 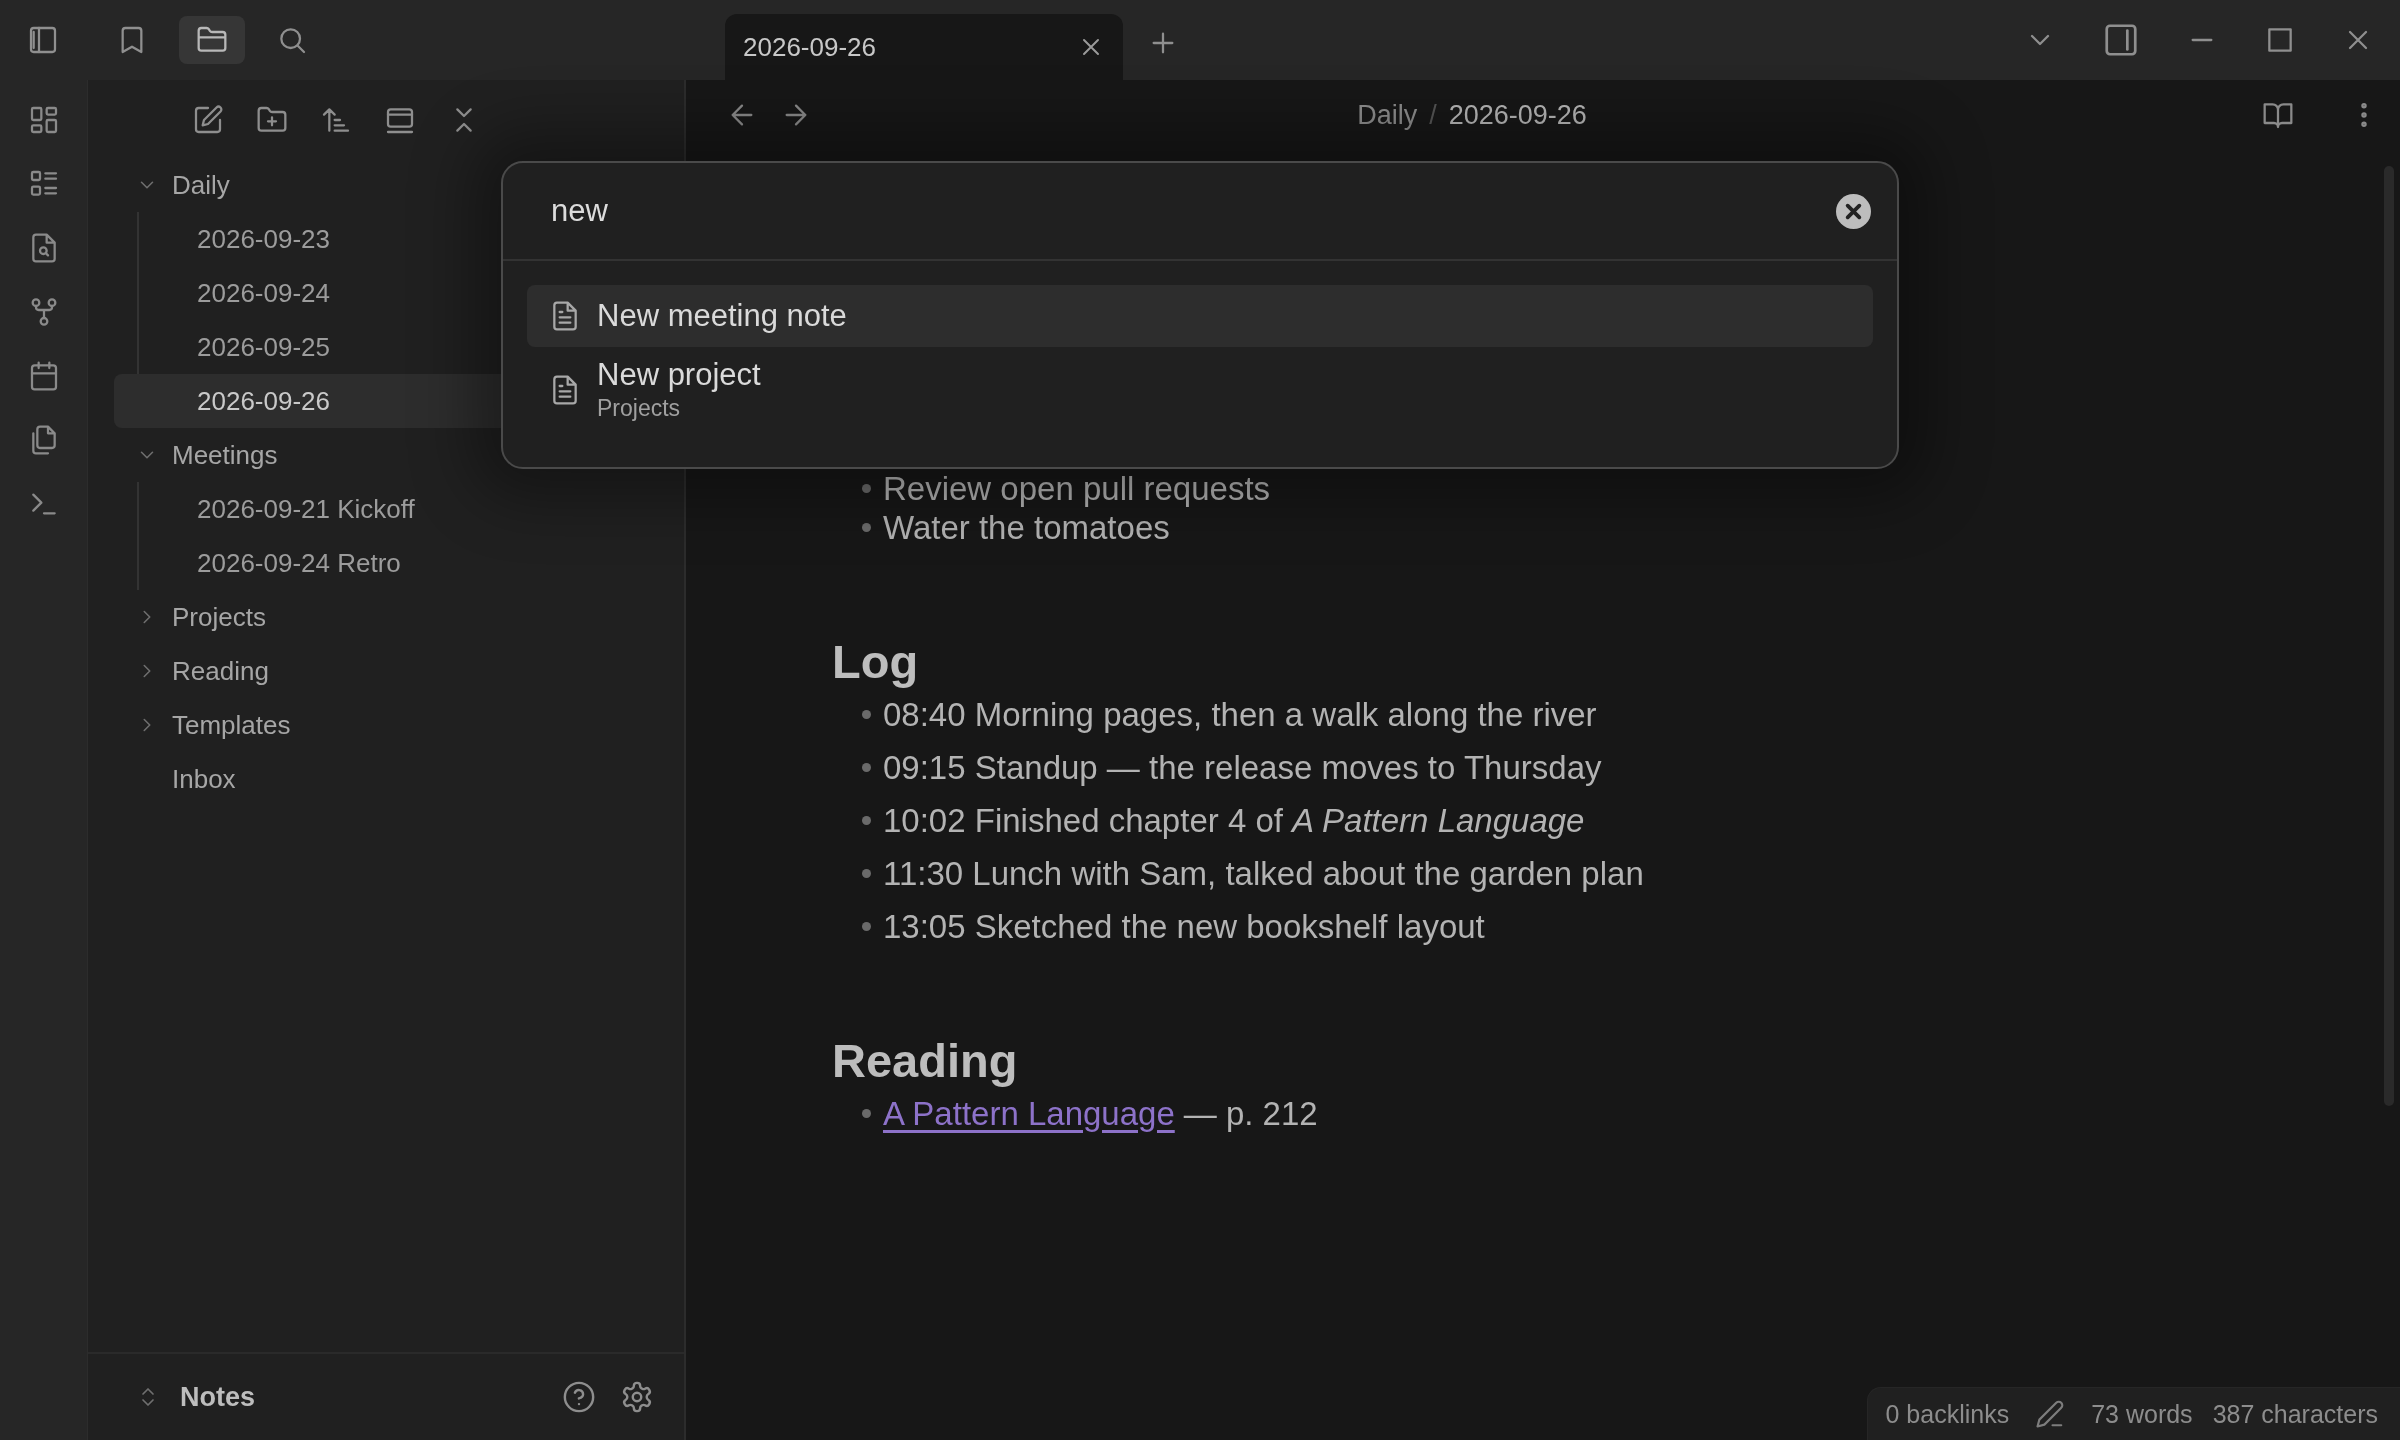 I want to click on bullet-text: Review open pull requests, so click(x=1077, y=488).